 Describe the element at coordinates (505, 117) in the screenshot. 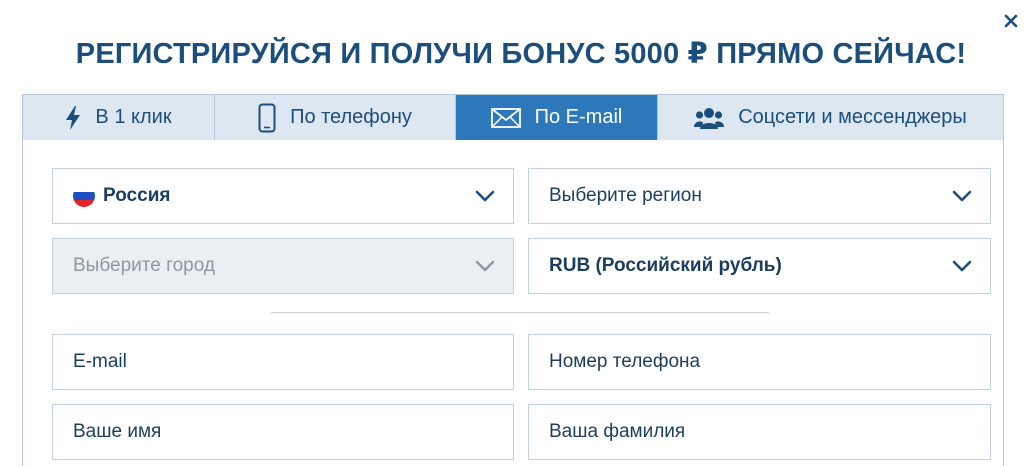

I see `envelope-icon` at that location.